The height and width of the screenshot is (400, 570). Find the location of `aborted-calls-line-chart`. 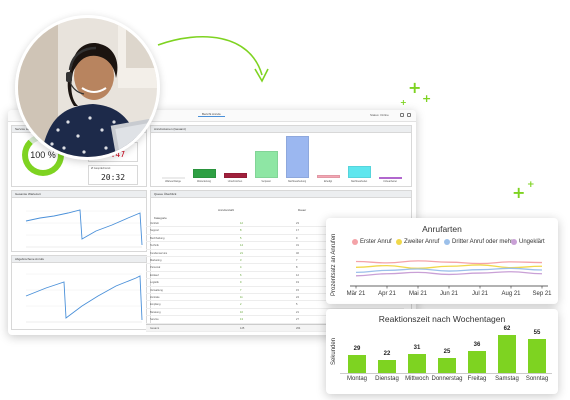

aborted-calls-line-chart is located at coordinates (84, 298).